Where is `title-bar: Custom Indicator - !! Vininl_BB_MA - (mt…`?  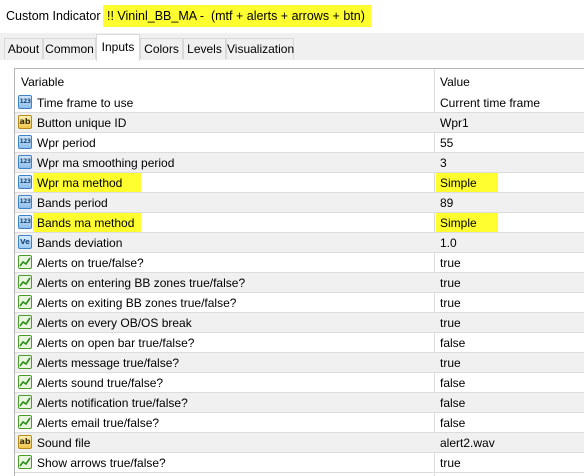
title-bar: Custom Indicator - !! Vininl_BB_MA - (mt… is located at coordinates (292, 16).